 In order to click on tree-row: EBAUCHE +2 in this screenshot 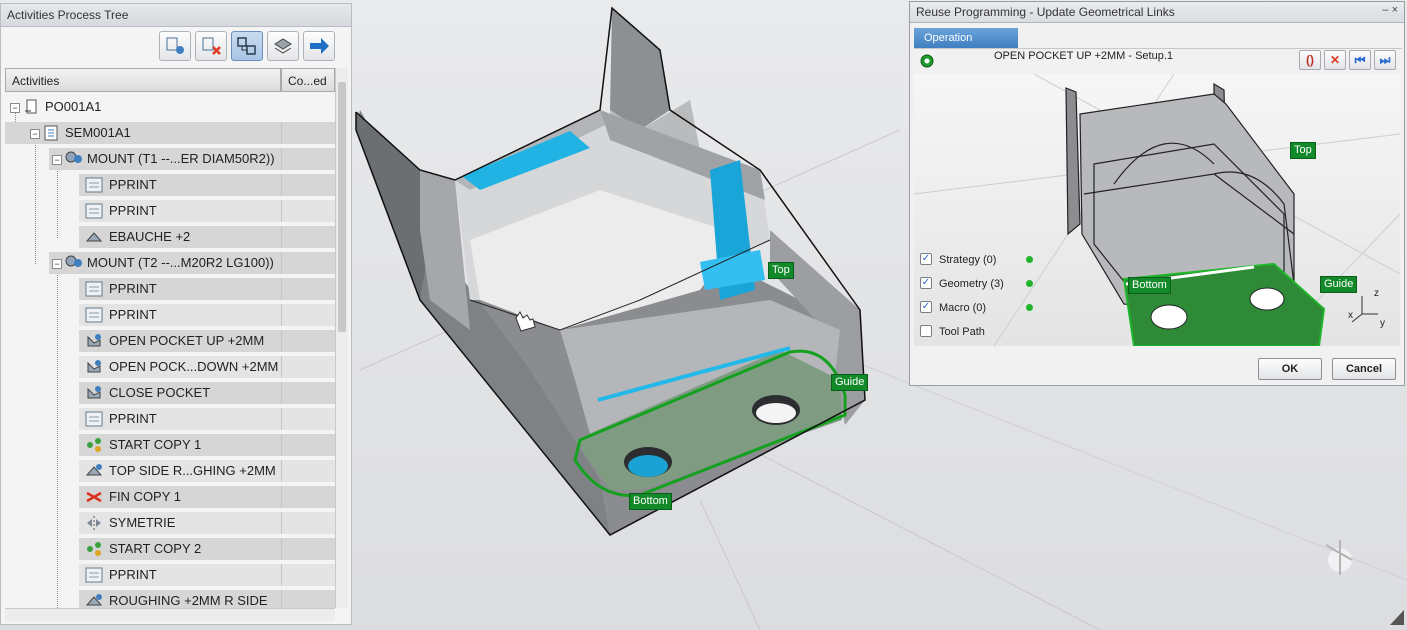, I will do `click(170, 237)`.